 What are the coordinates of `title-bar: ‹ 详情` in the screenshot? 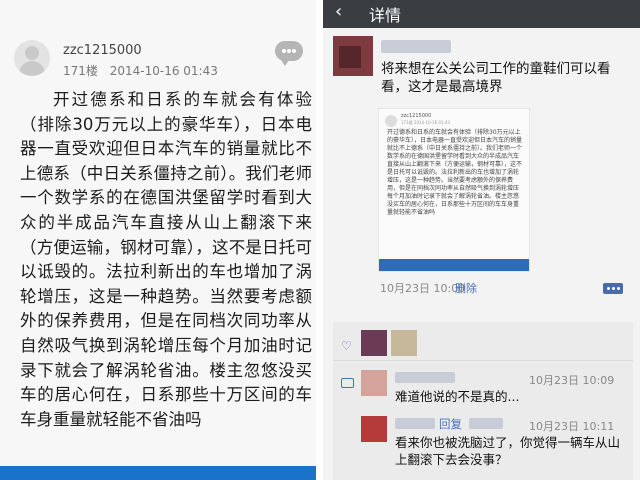 It's located at (481, 14).